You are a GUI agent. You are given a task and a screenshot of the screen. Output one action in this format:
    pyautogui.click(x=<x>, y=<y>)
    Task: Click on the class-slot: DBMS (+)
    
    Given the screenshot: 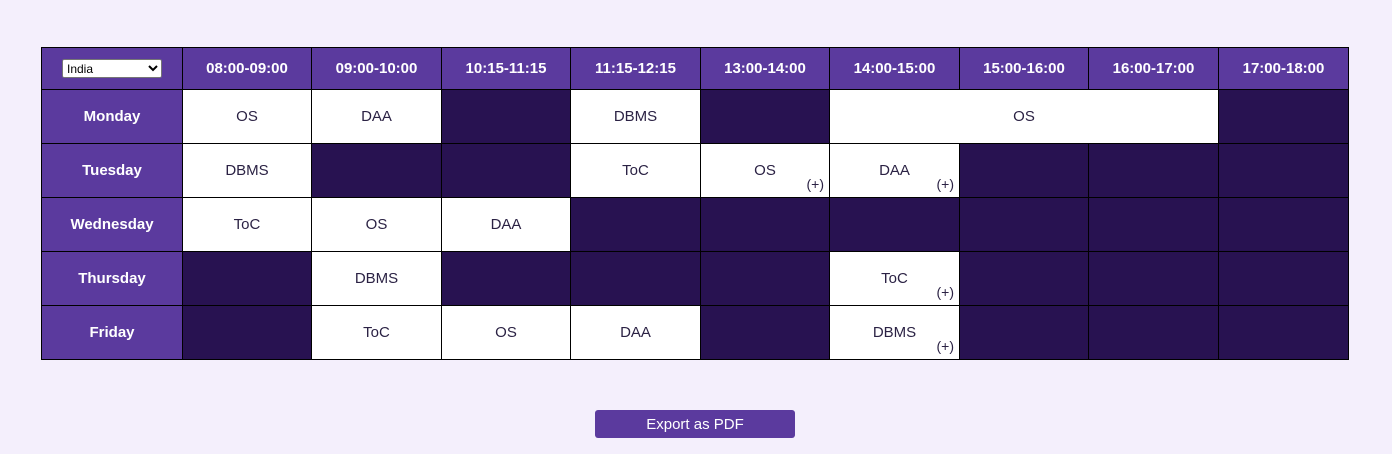 What is the action you would take?
    pyautogui.click(x=894, y=332)
    